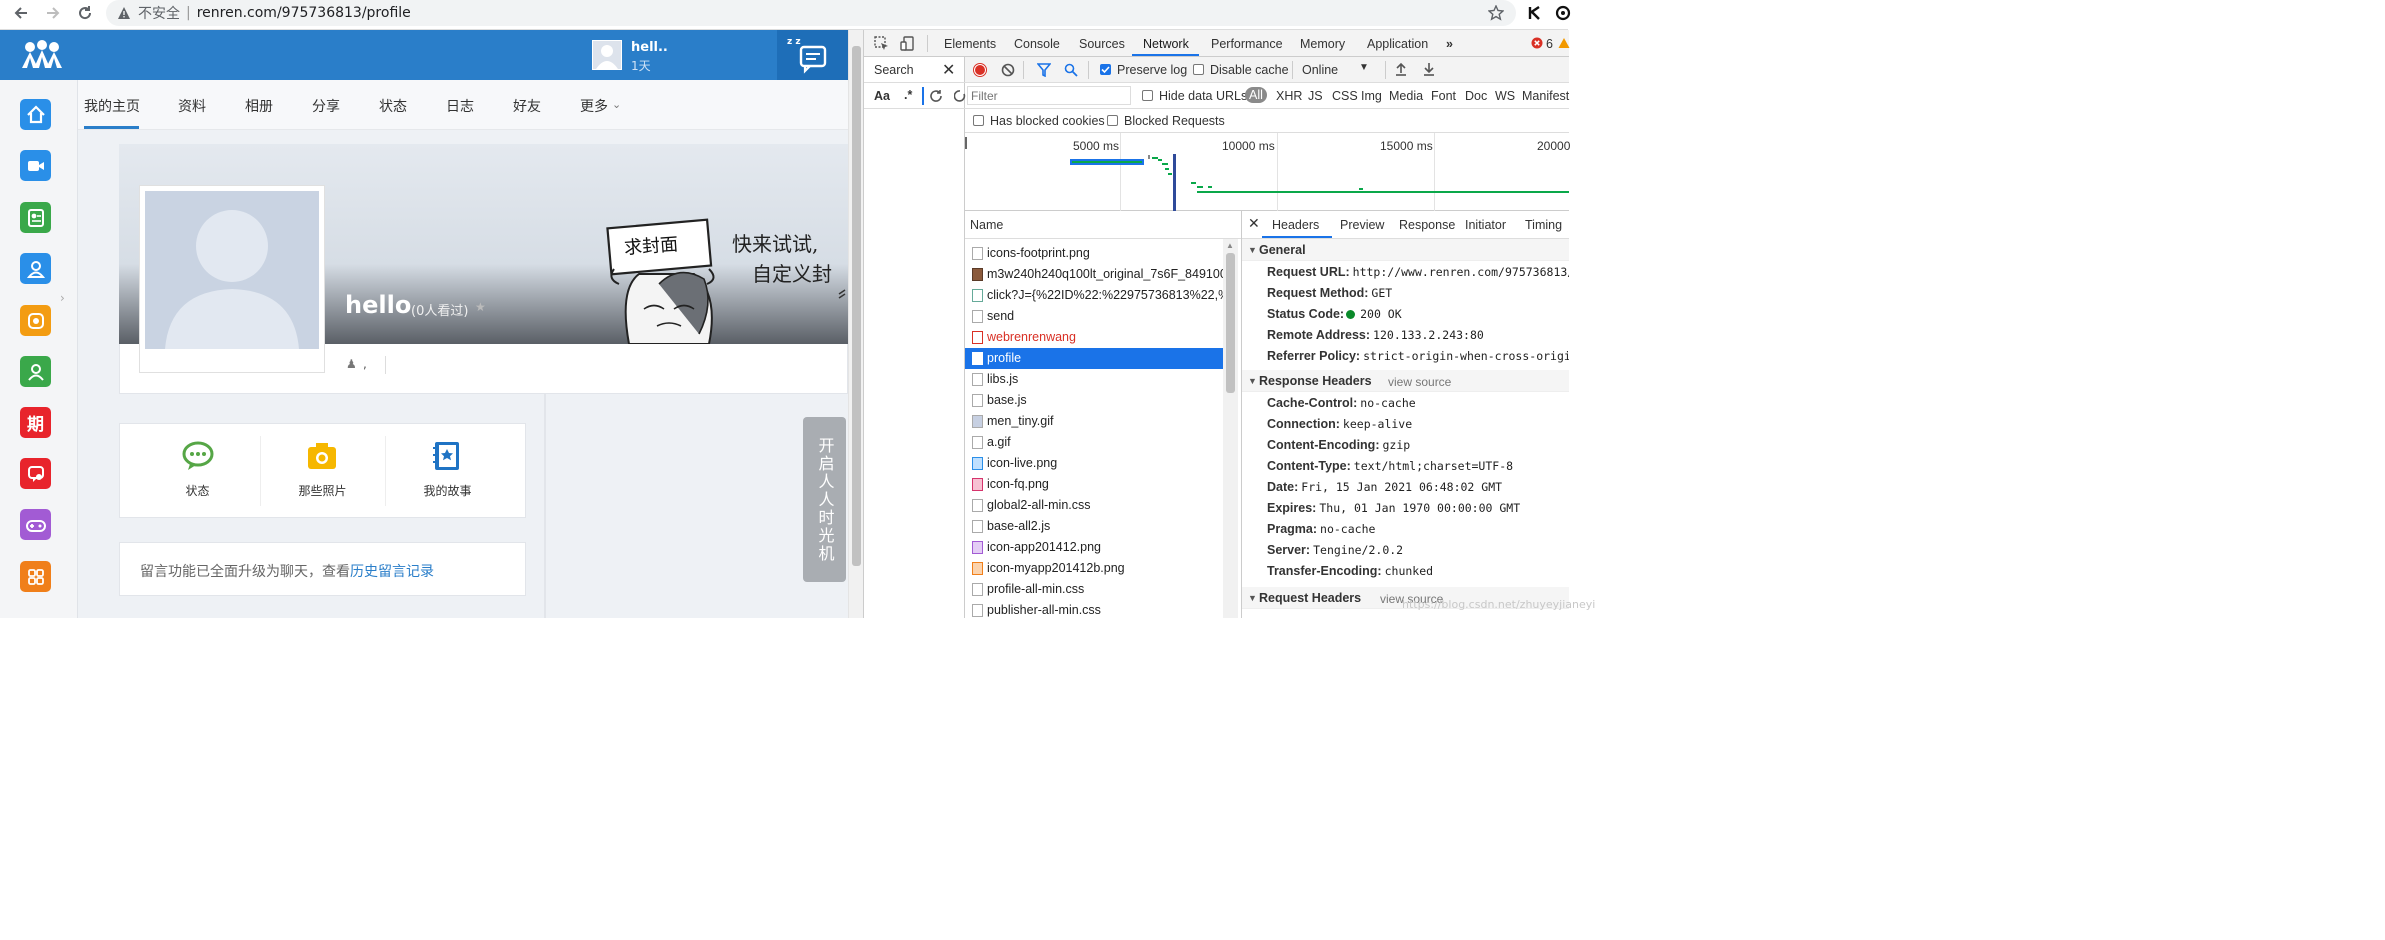 This screenshot has width=2385, height=940. What do you see at coordinates (1543, 225) in the screenshot?
I see `tab-timing: Timing` at bounding box center [1543, 225].